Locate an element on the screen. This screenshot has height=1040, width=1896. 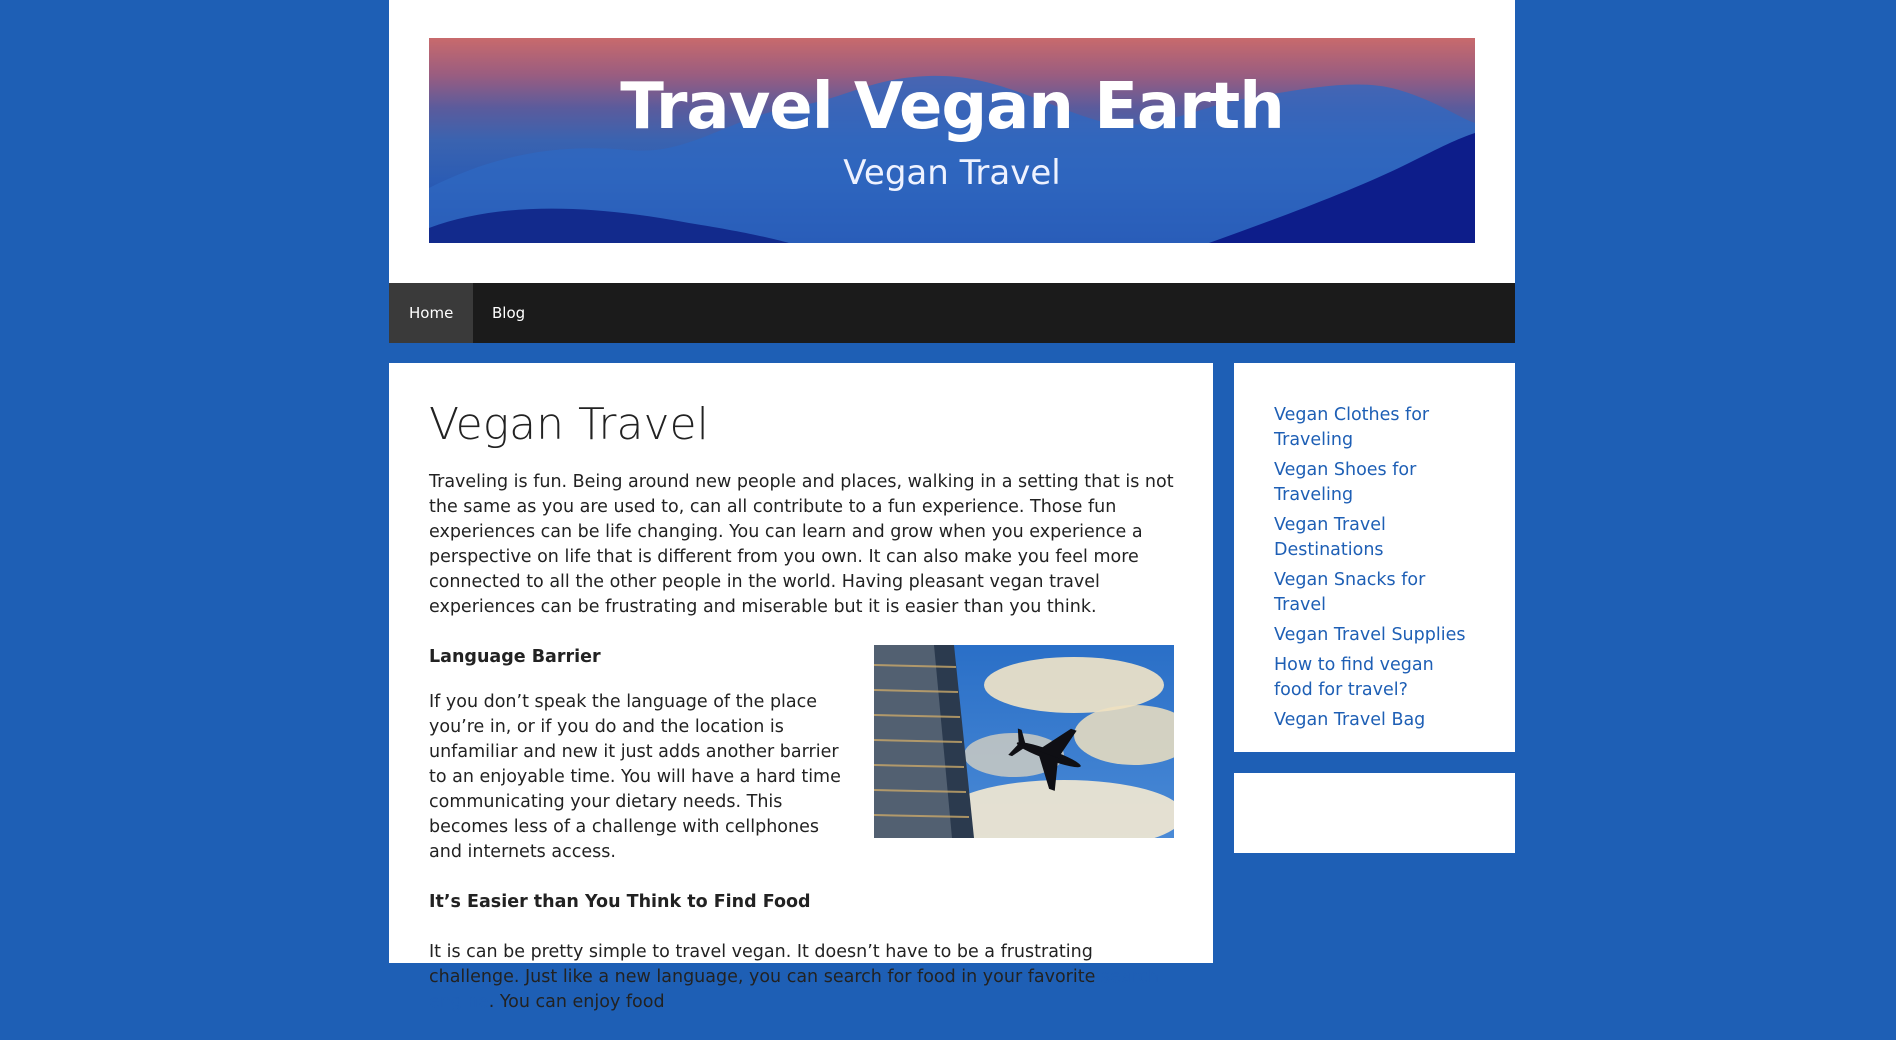
airplane-photo is located at coordinates (1024, 741).